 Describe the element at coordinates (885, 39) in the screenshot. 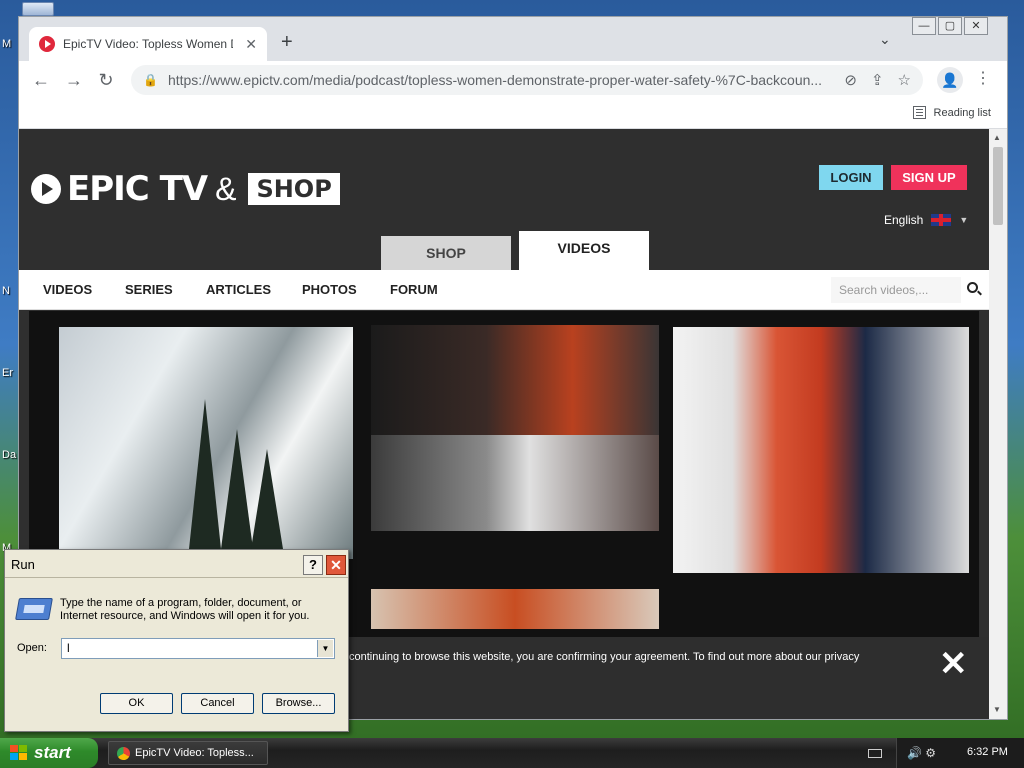

I see `tab-search-button: ⌄` at that location.